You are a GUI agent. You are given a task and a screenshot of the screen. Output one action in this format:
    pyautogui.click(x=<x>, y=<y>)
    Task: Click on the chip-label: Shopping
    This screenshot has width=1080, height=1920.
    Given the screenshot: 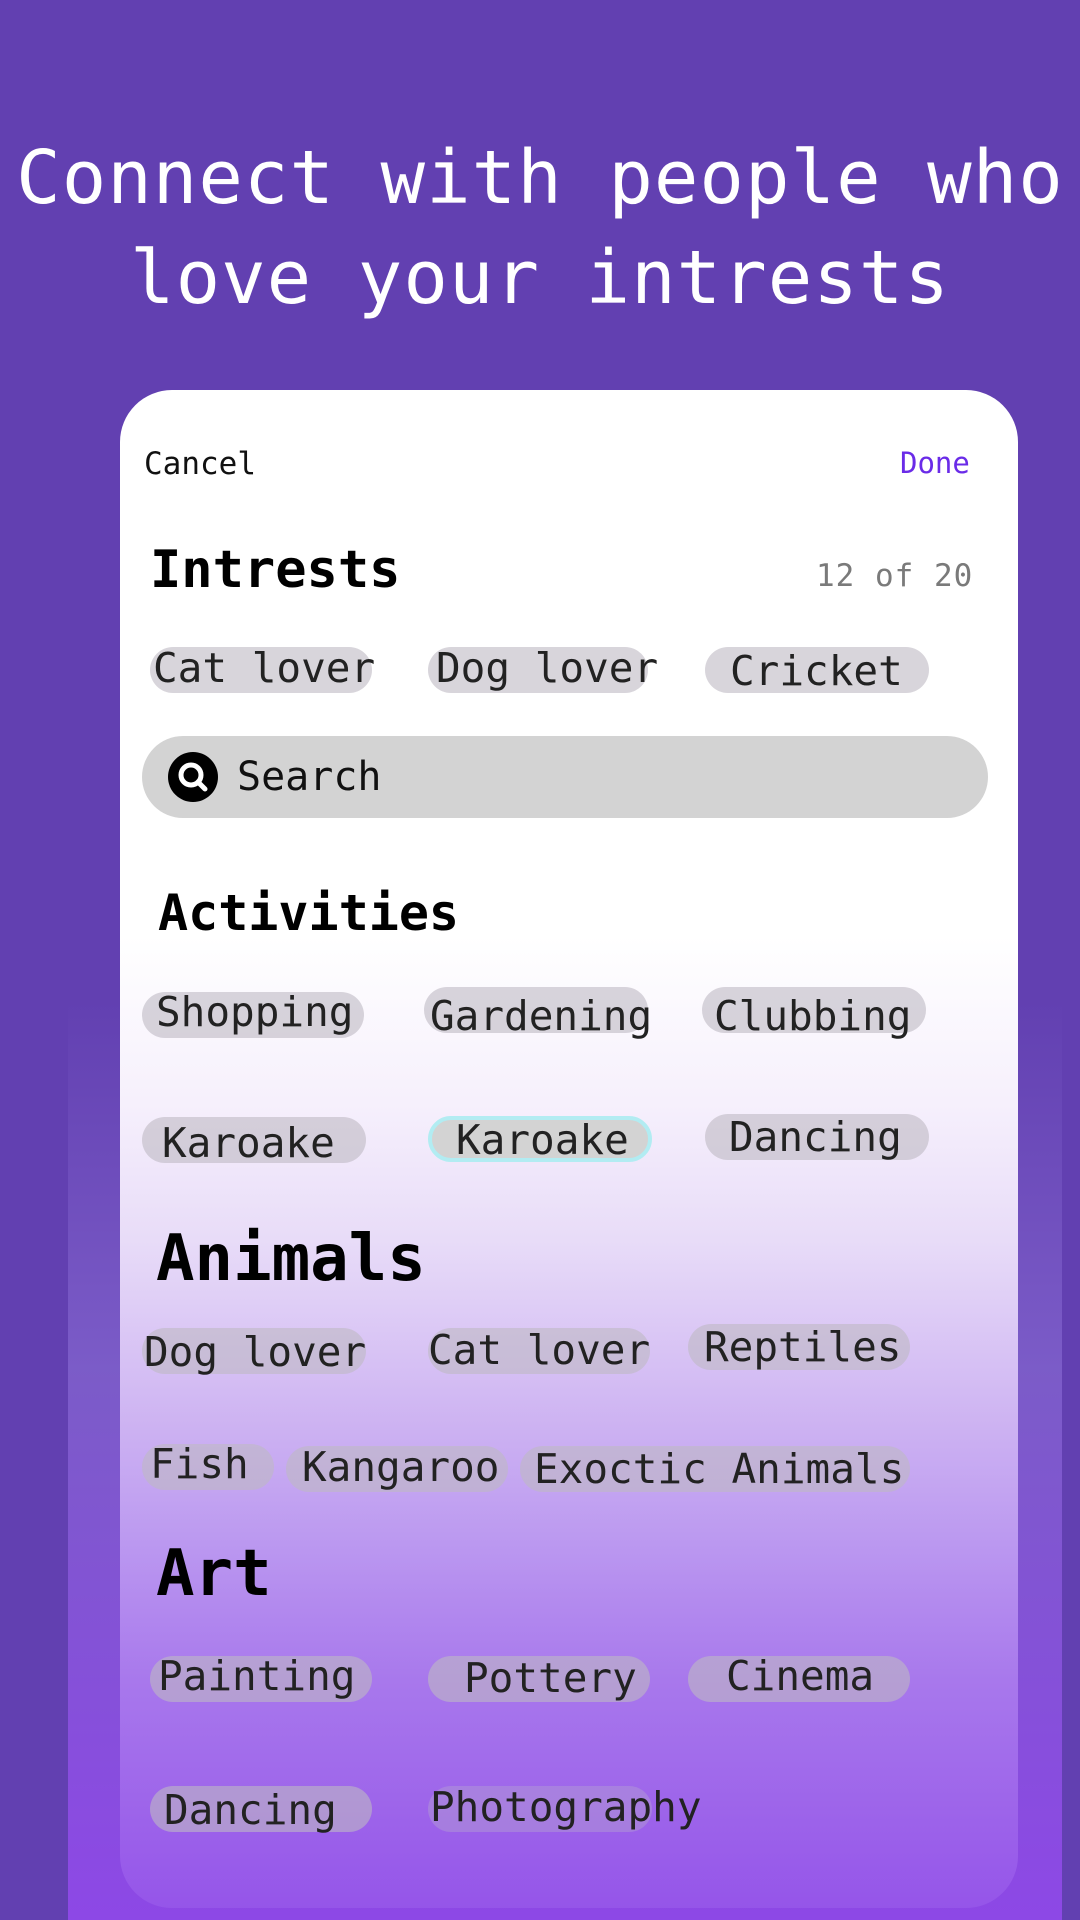 What is the action you would take?
    pyautogui.click(x=255, y=1012)
    